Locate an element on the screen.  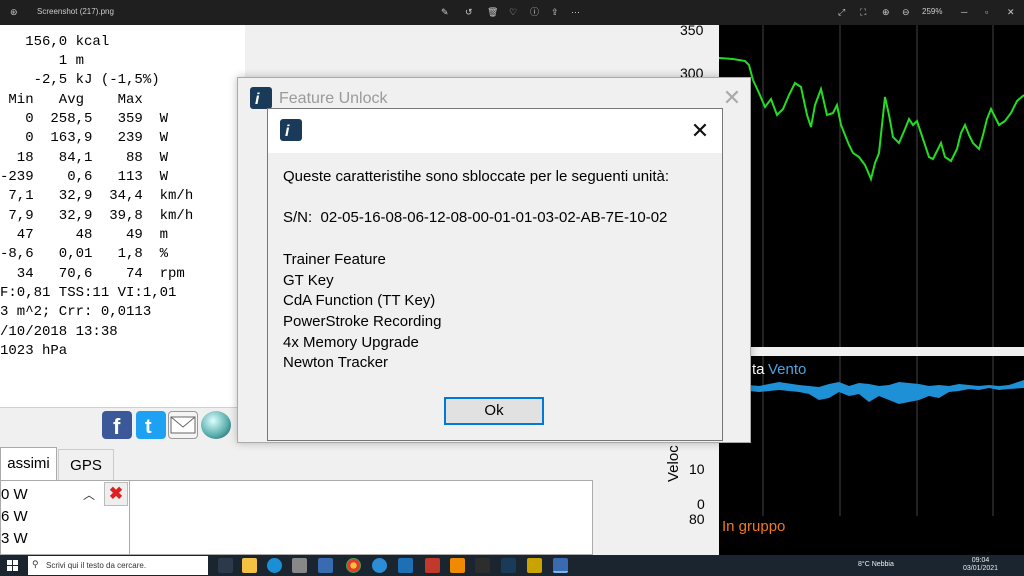
chart-label-gruppo: In gruppo is located at coordinates (754, 526).